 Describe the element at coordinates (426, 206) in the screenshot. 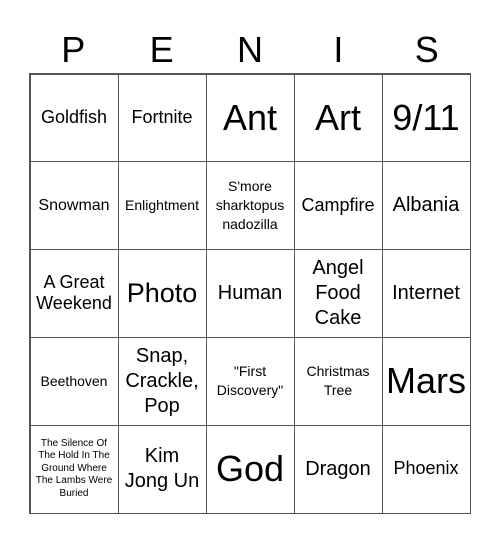

I see `bingo-cell: Albania` at that location.